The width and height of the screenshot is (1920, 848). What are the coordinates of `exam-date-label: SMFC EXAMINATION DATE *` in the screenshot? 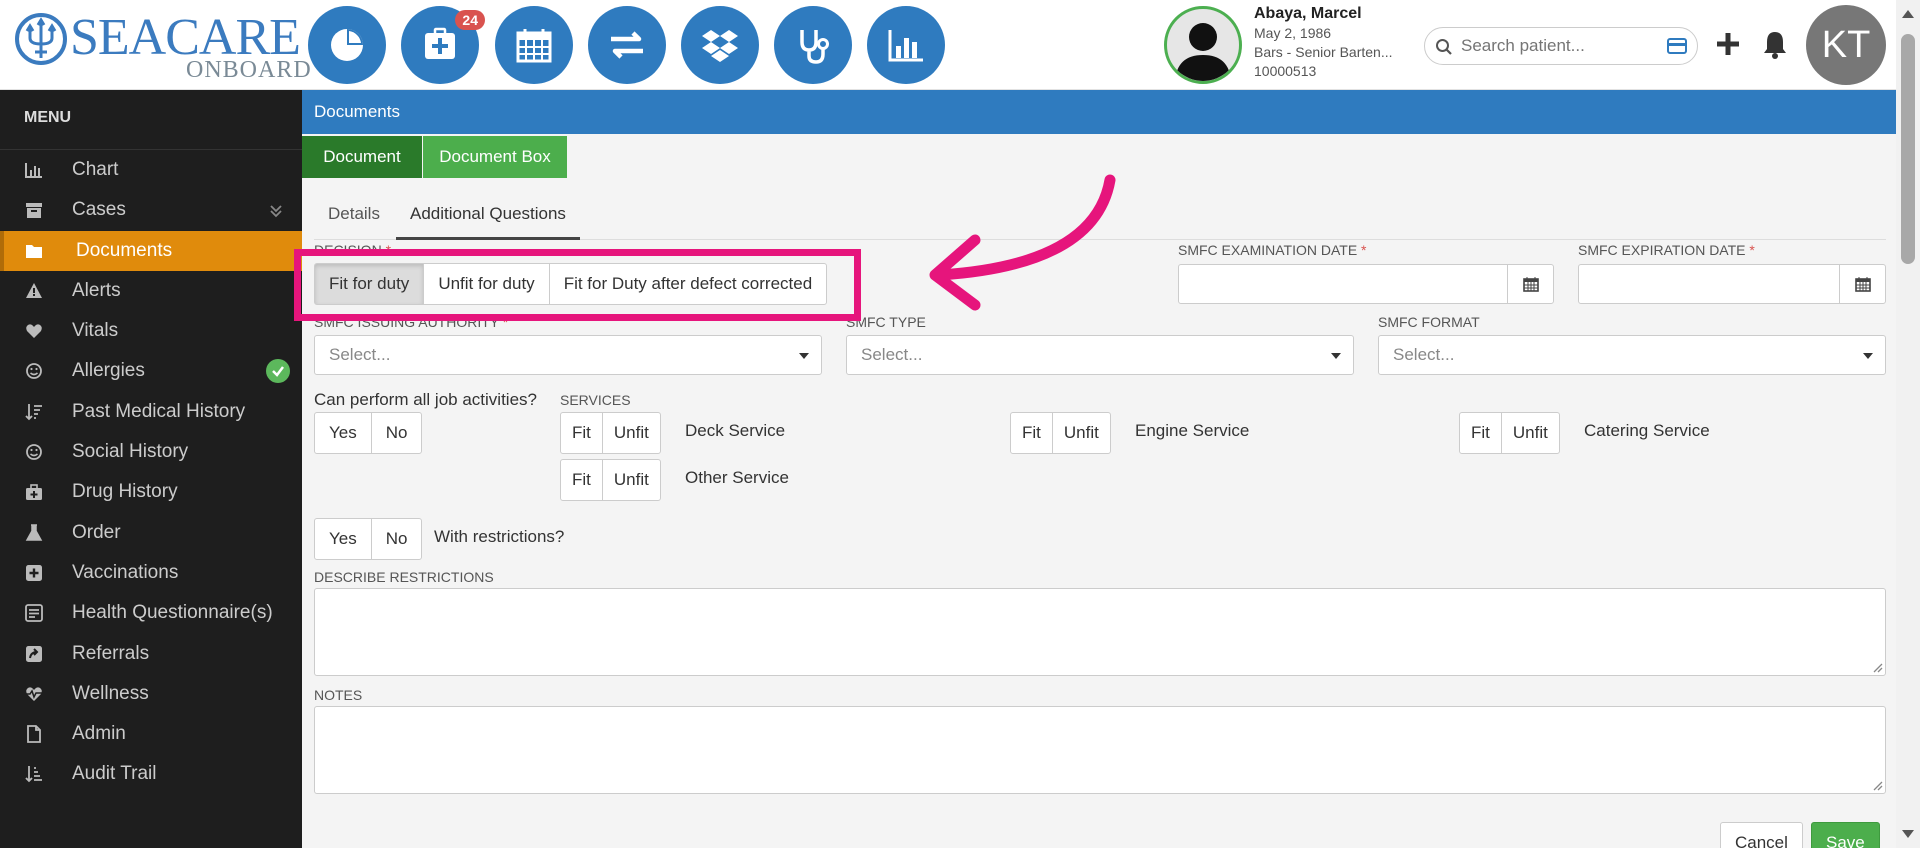 It's located at (1272, 250).